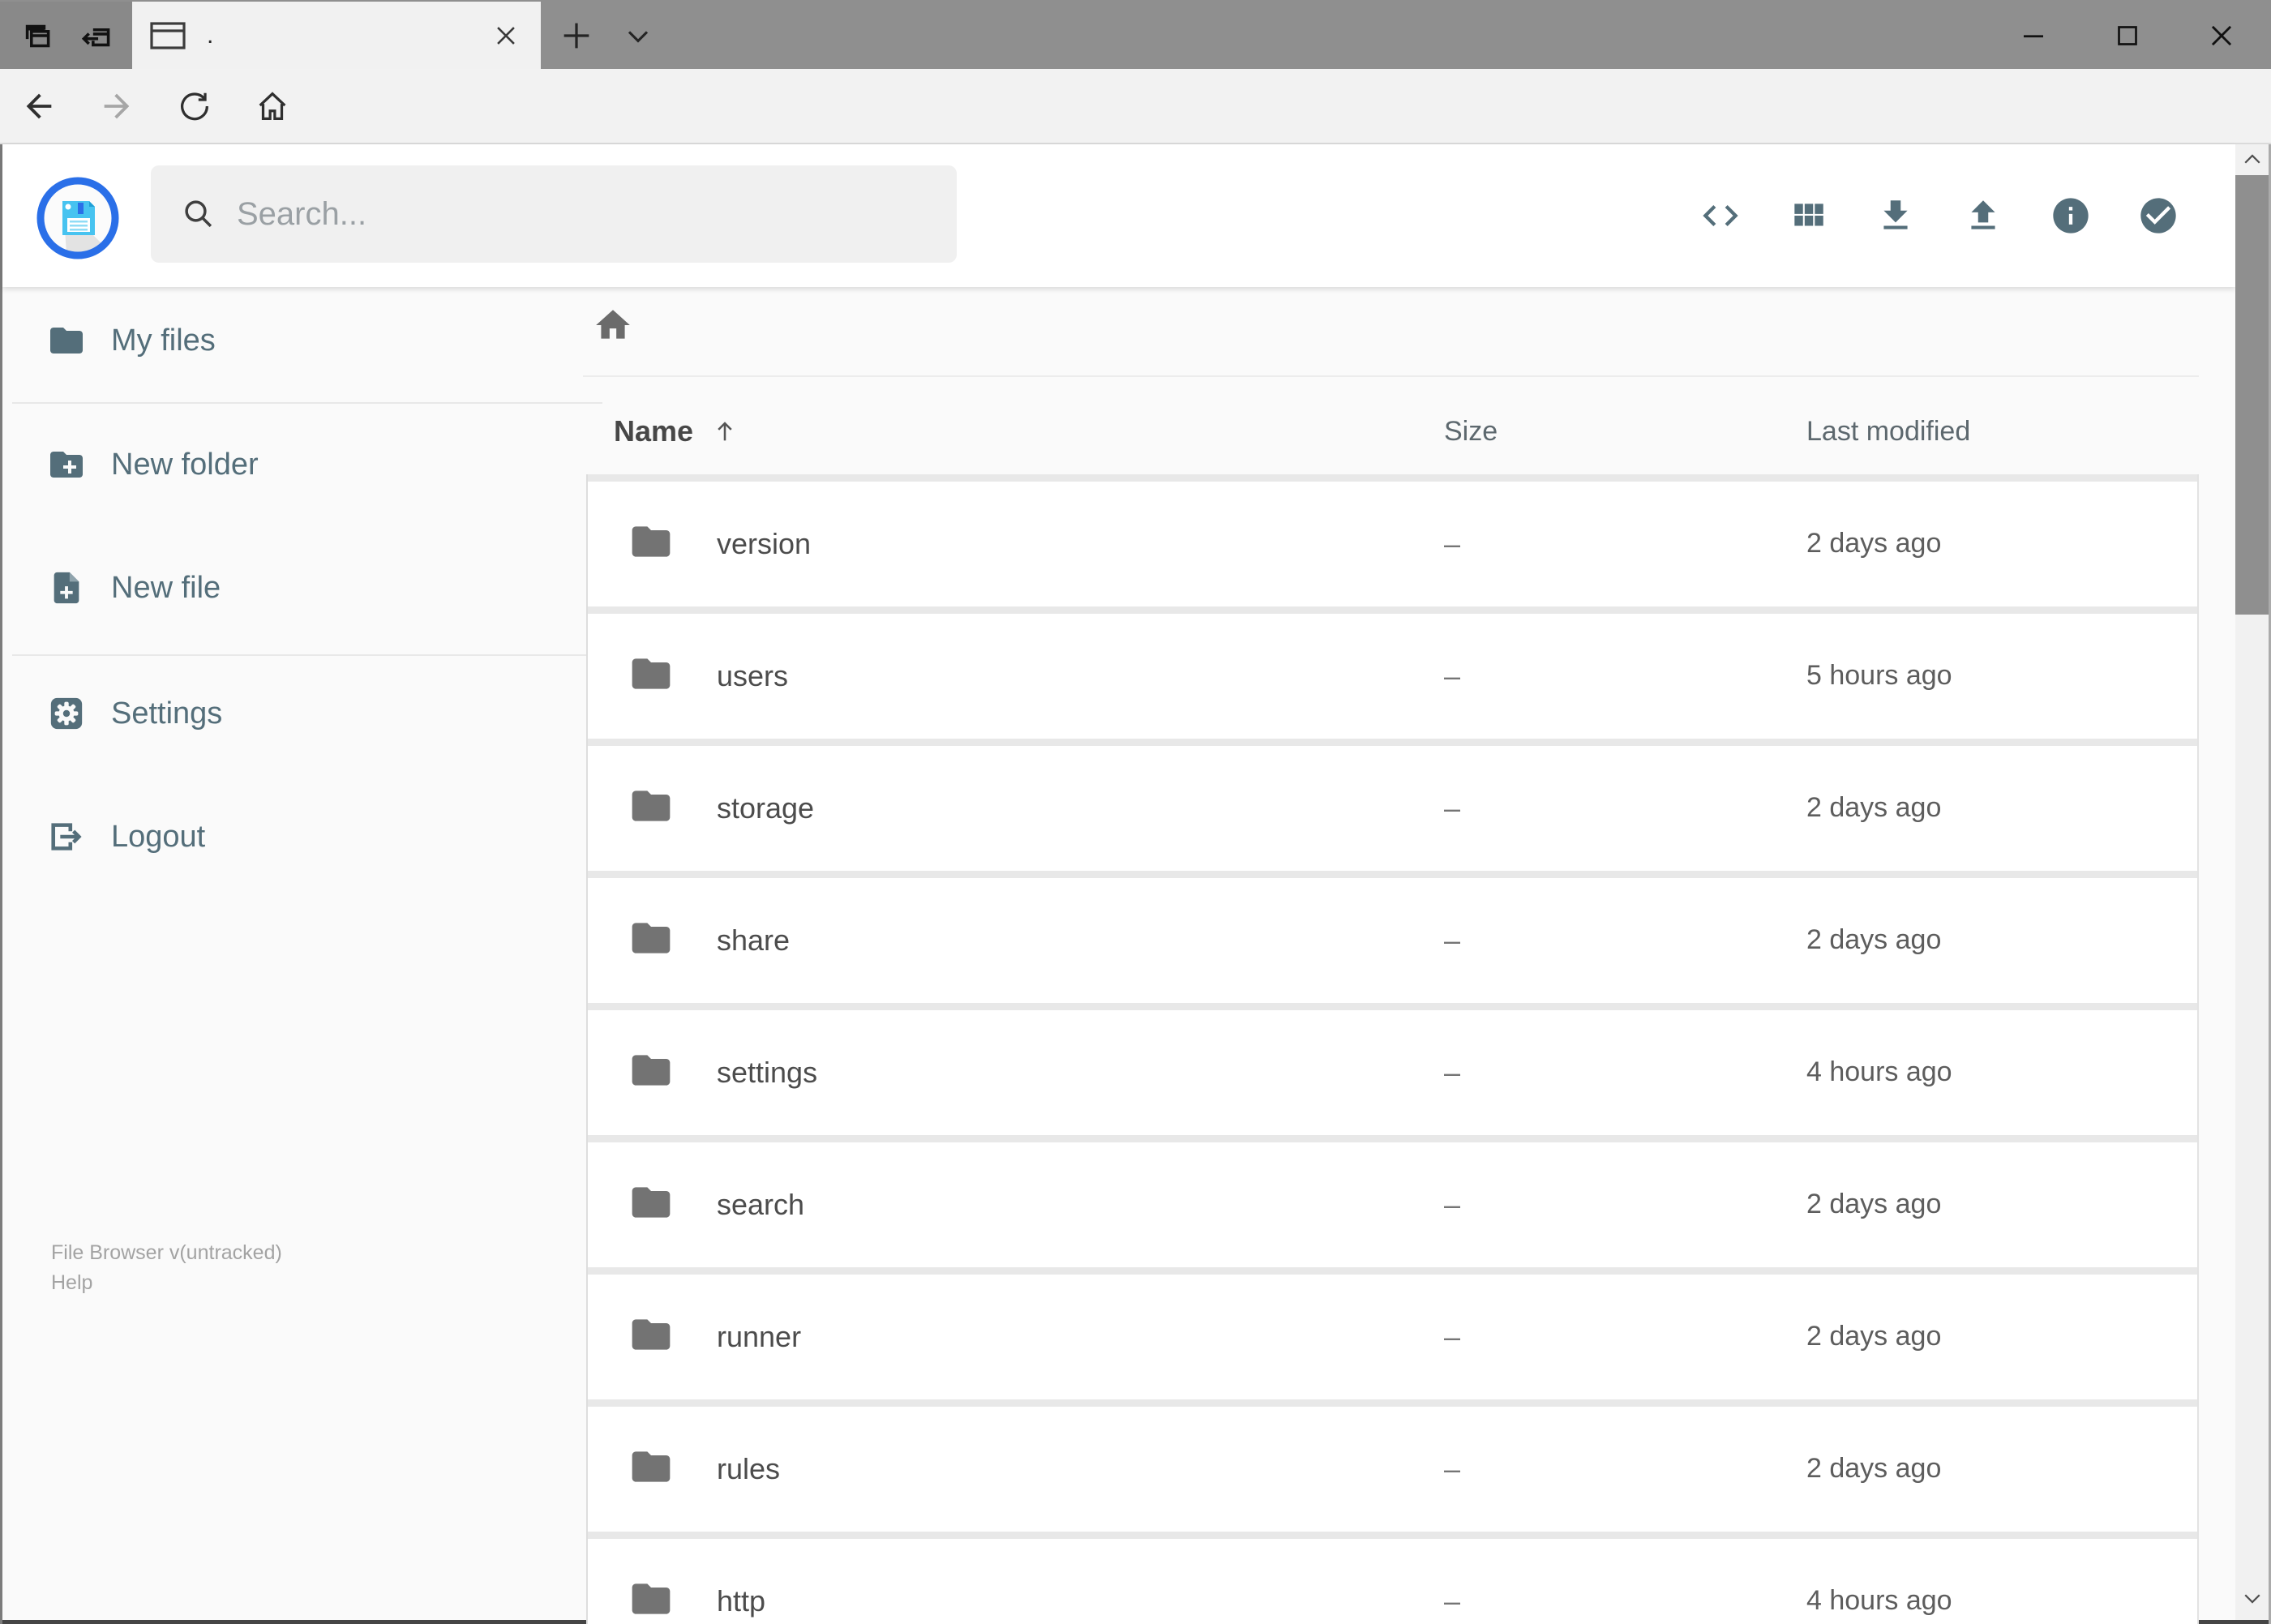 Image resolution: width=2271 pixels, height=1624 pixels. I want to click on upload-icon, so click(1983, 216).